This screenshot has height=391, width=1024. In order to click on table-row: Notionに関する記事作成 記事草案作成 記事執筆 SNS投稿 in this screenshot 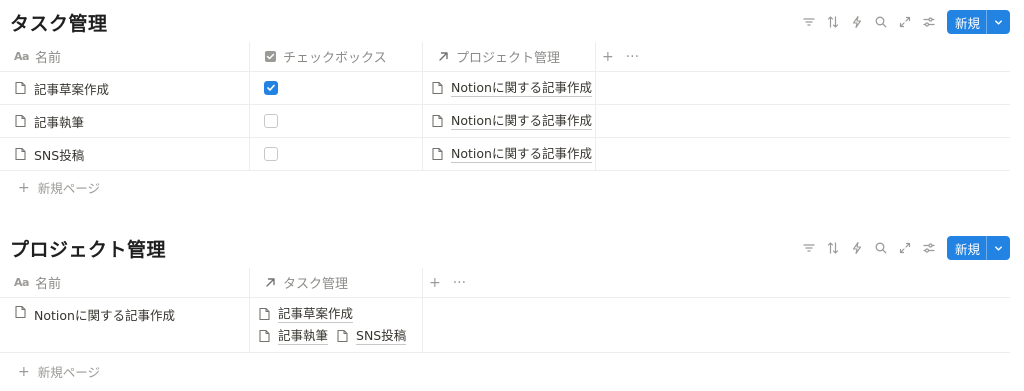, I will do `click(505, 325)`.